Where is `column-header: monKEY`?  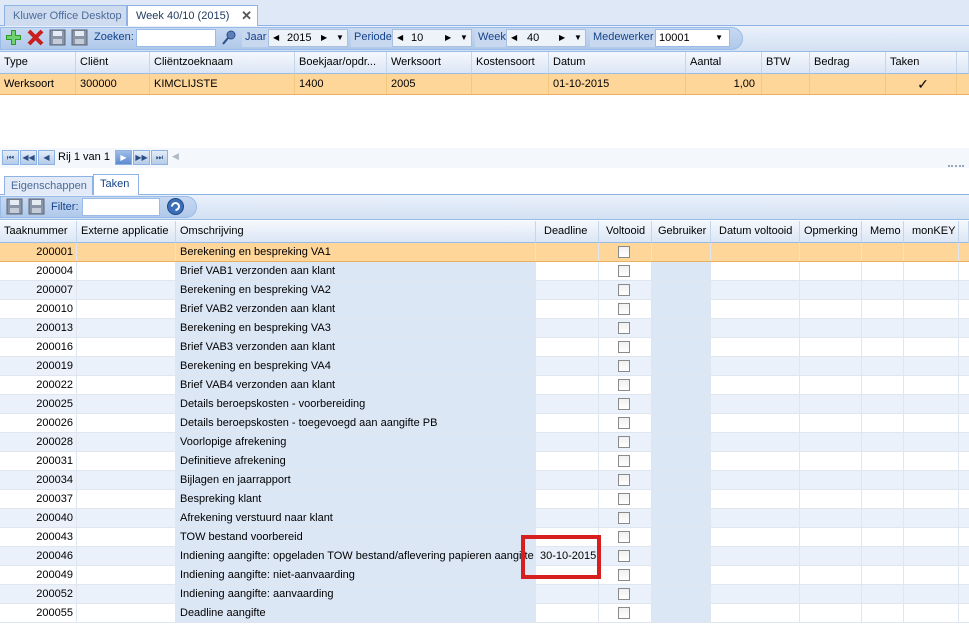 column-header: monKEY is located at coordinates (931, 232).